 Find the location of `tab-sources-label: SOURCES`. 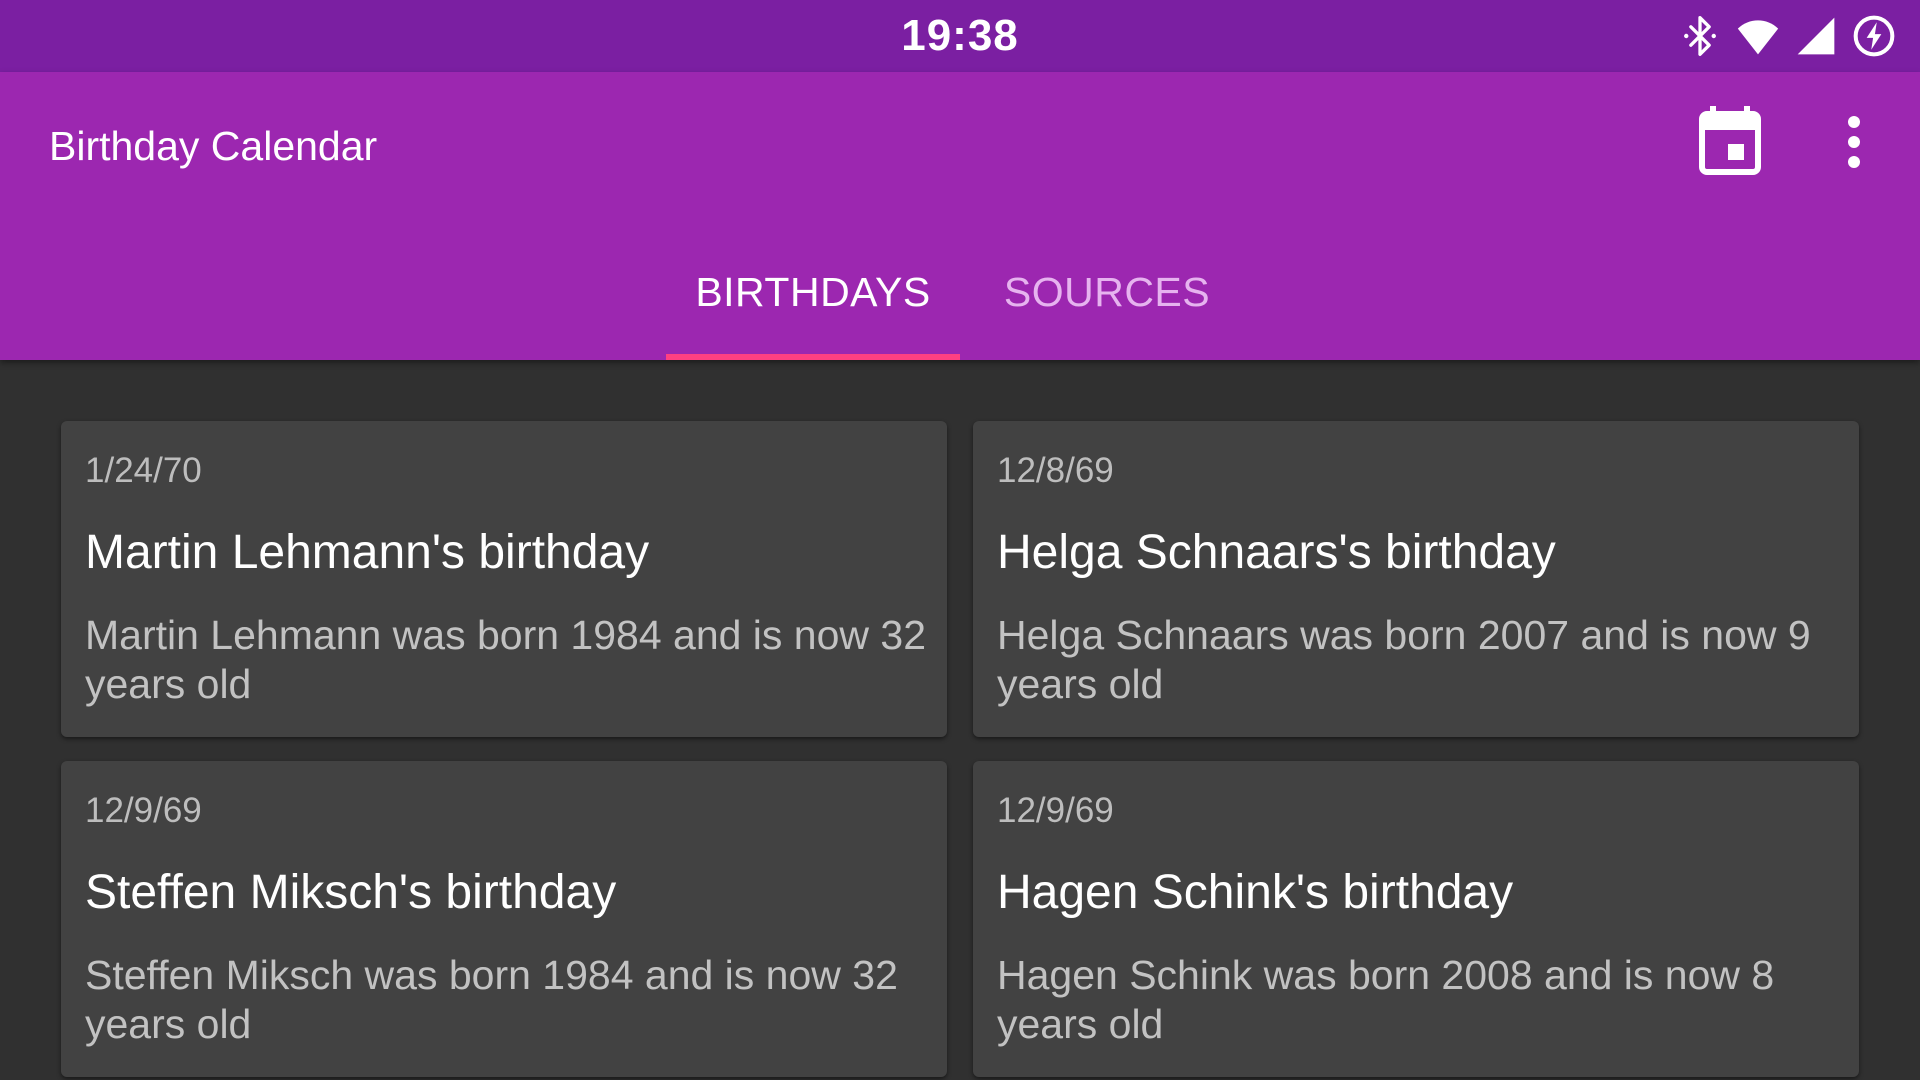

tab-sources-label: SOURCES is located at coordinates (1107, 292).